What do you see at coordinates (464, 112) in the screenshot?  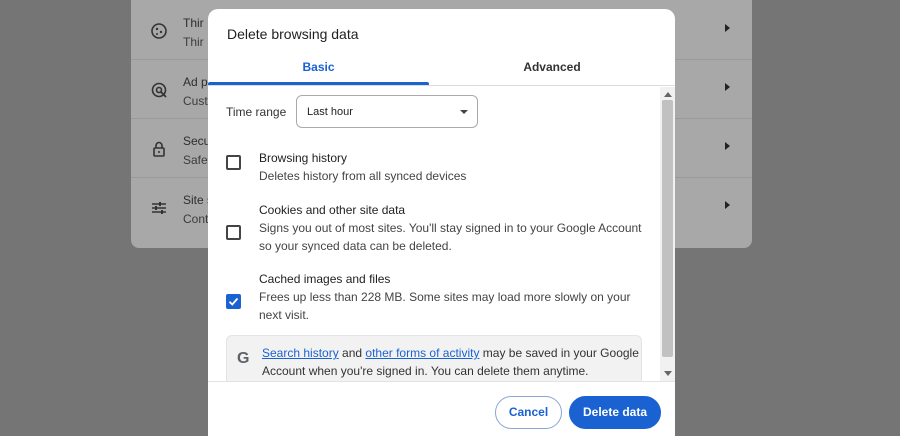 I see `dropdown-arrow-icon` at bounding box center [464, 112].